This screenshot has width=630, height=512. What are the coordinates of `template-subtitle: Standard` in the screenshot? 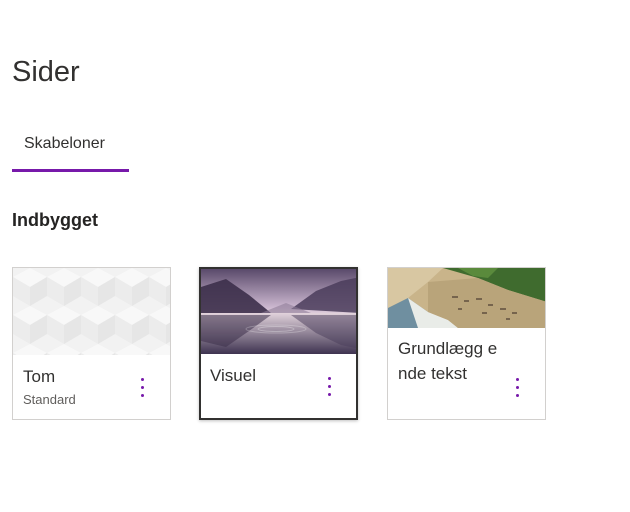 It's located at (49, 399).